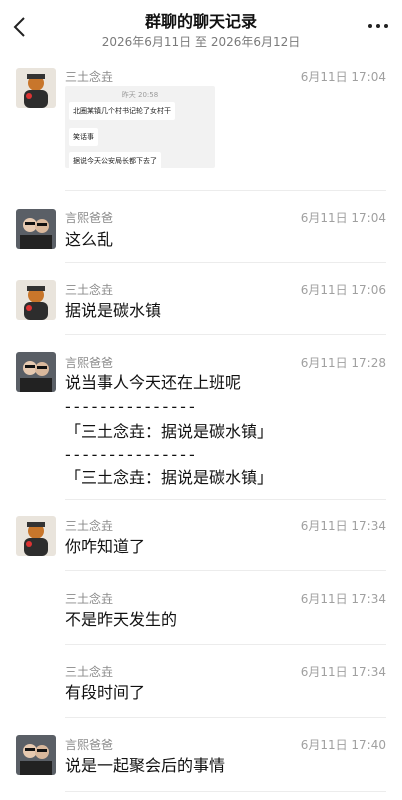  What do you see at coordinates (89, 239) in the screenshot?
I see `message-text: 这么乱` at bounding box center [89, 239].